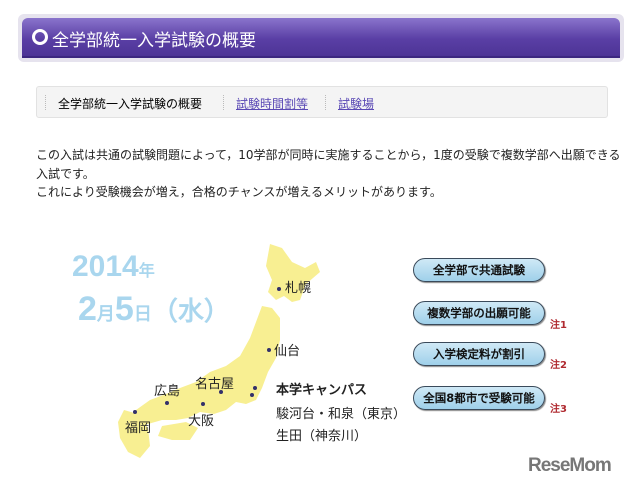 The image size is (640, 488). What do you see at coordinates (570, 465) in the screenshot?
I see `resemom-watermark: ReseMom` at bounding box center [570, 465].